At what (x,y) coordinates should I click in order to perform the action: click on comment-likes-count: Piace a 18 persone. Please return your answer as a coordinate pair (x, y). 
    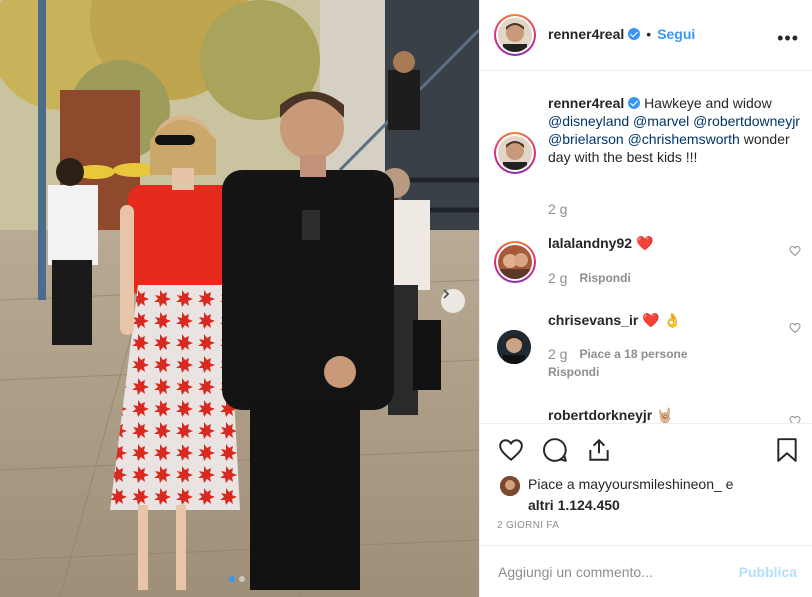
    Looking at the image, I should click on (633, 354).